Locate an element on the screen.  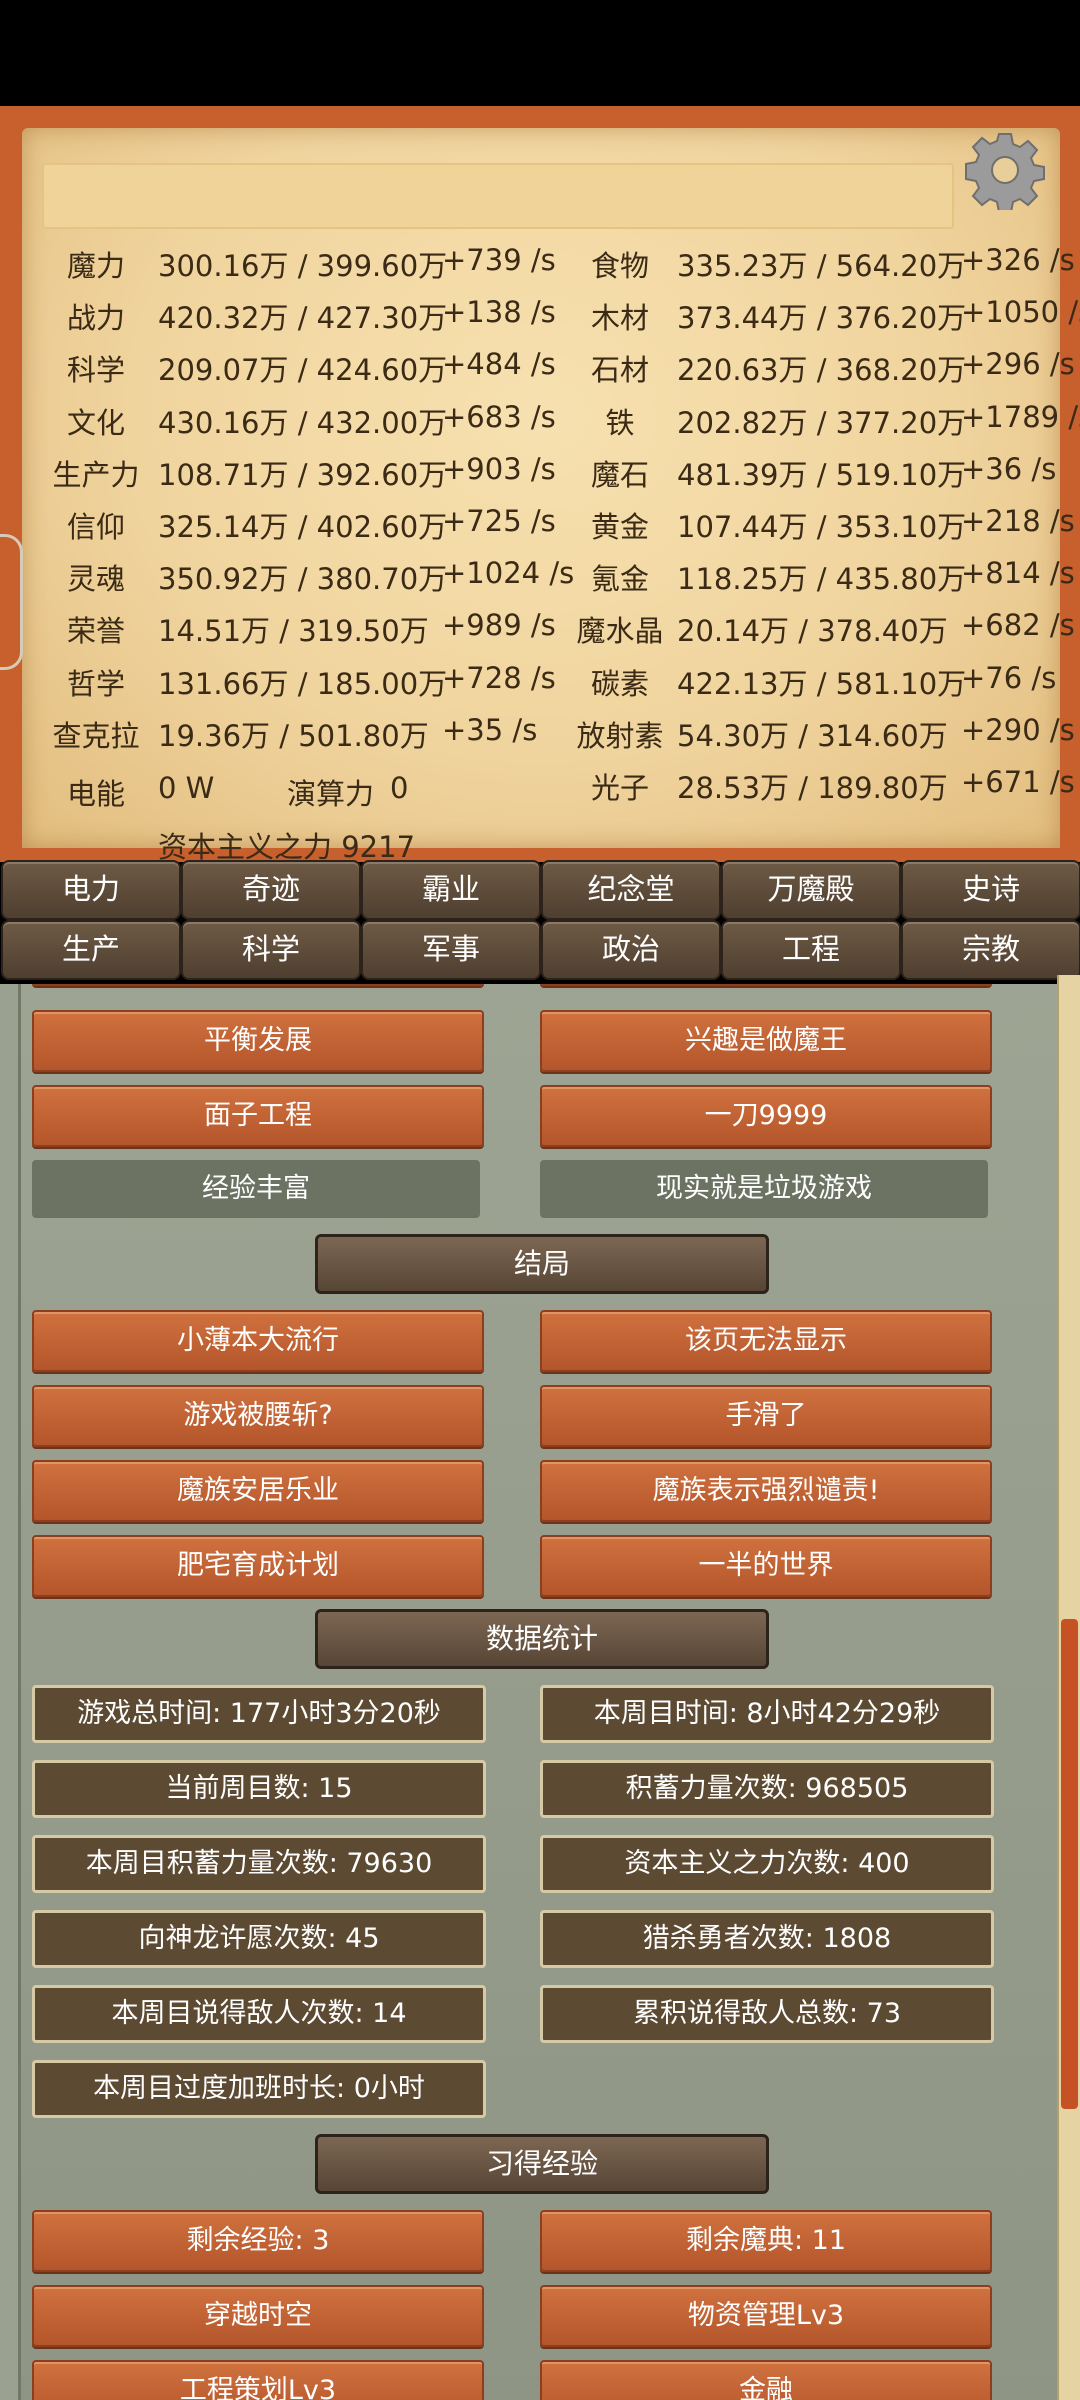
endings-button-right: 魔族表示强烈谴责! is located at coordinates (766, 1491).